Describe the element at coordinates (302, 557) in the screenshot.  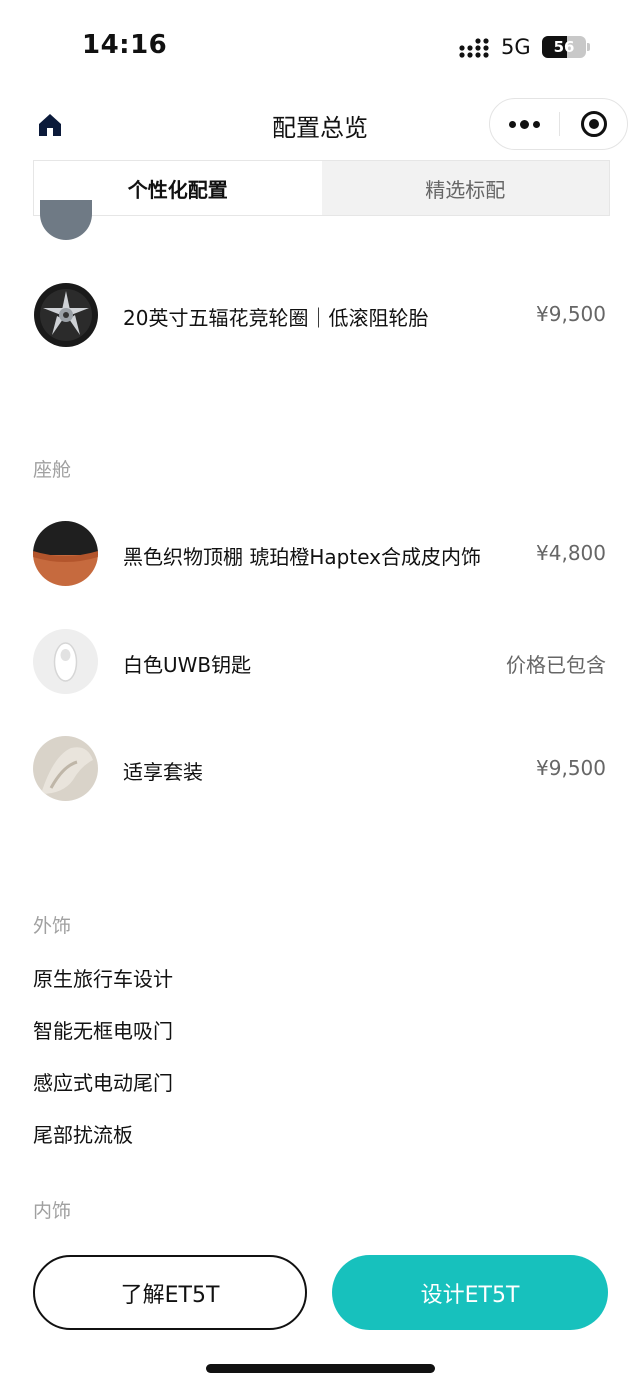
I see `interior-trim-label: 黑色织物顶棚 琥珀橙Haptex合成皮内饰` at that location.